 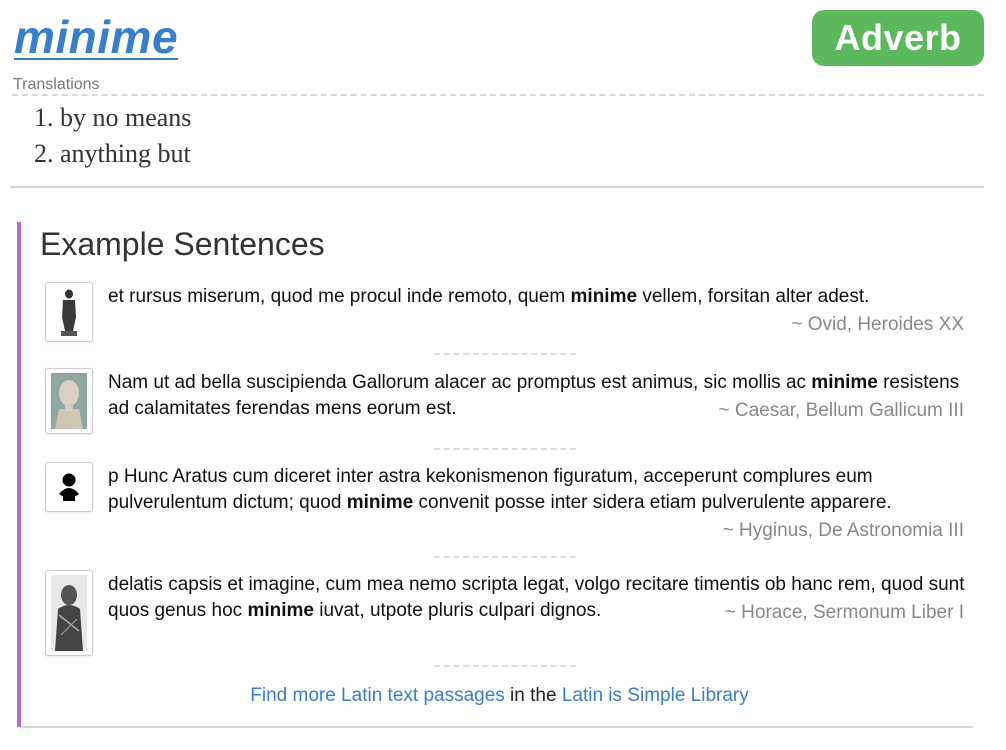 What do you see at coordinates (113, 117) in the screenshot?
I see `translation-item: 1. by no means` at bounding box center [113, 117].